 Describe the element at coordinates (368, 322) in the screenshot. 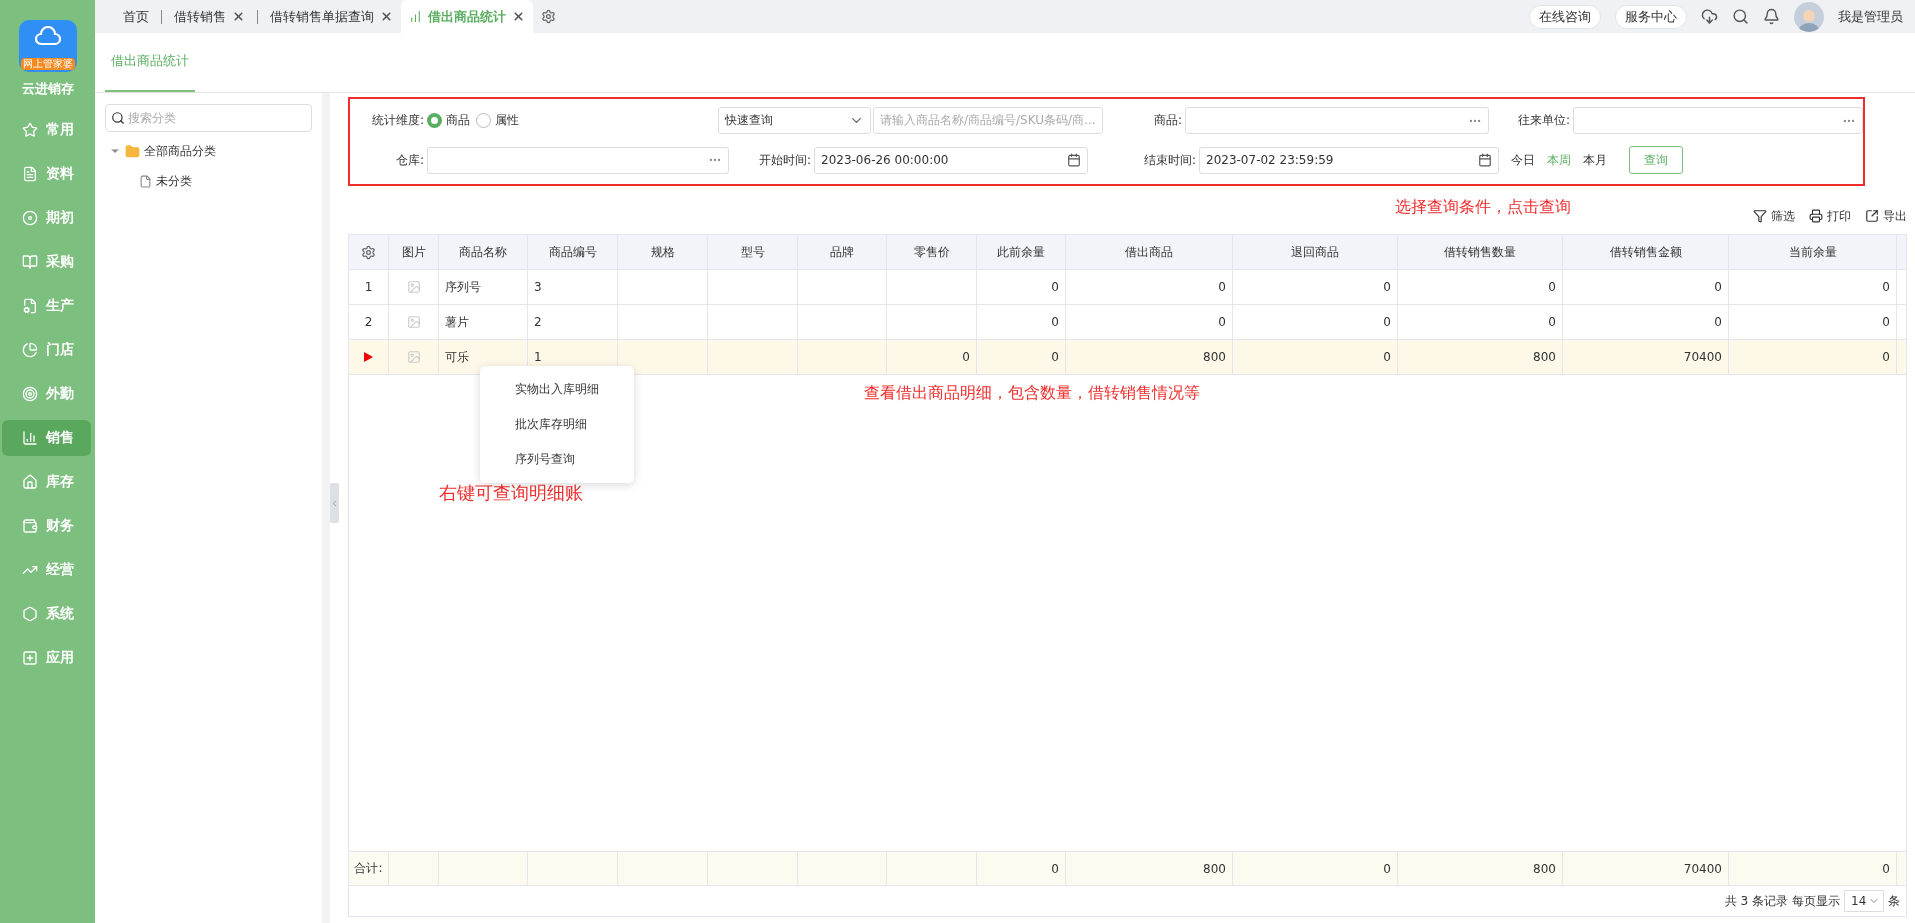

I see `row-number: 2` at that location.